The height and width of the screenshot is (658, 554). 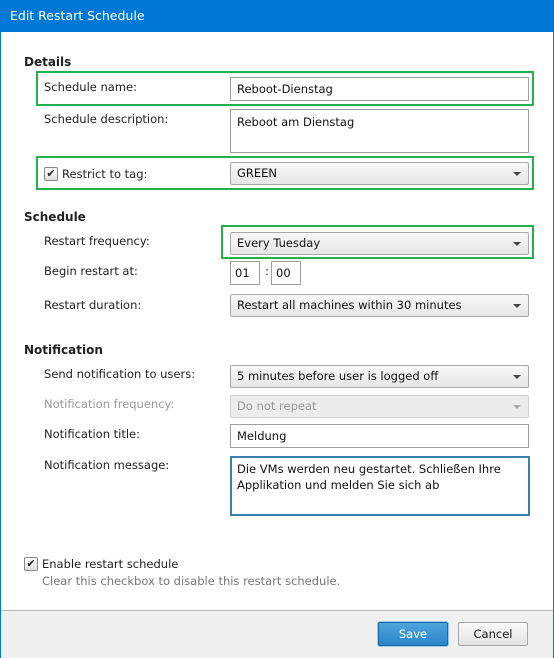 What do you see at coordinates (245, 273) in the screenshot?
I see `hour-input` at bounding box center [245, 273].